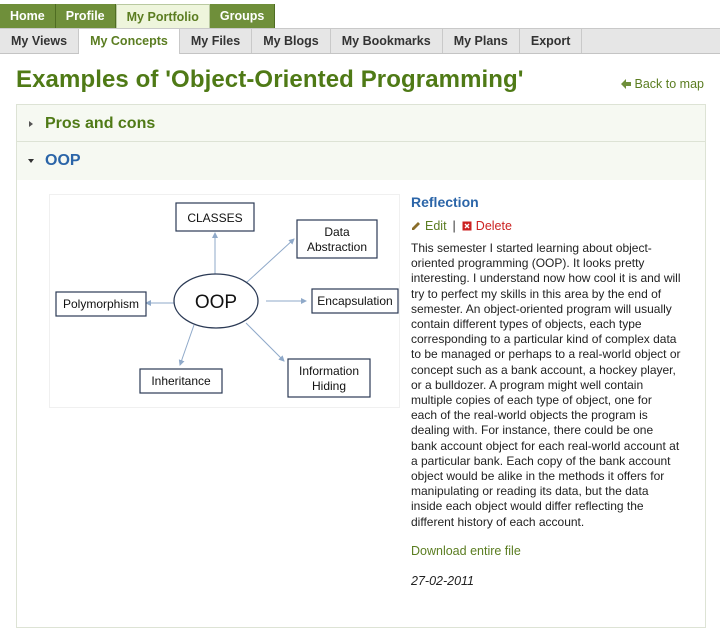 The width and height of the screenshot is (720, 639). I want to click on diagram-node-classes: CLASSES, so click(214, 218).